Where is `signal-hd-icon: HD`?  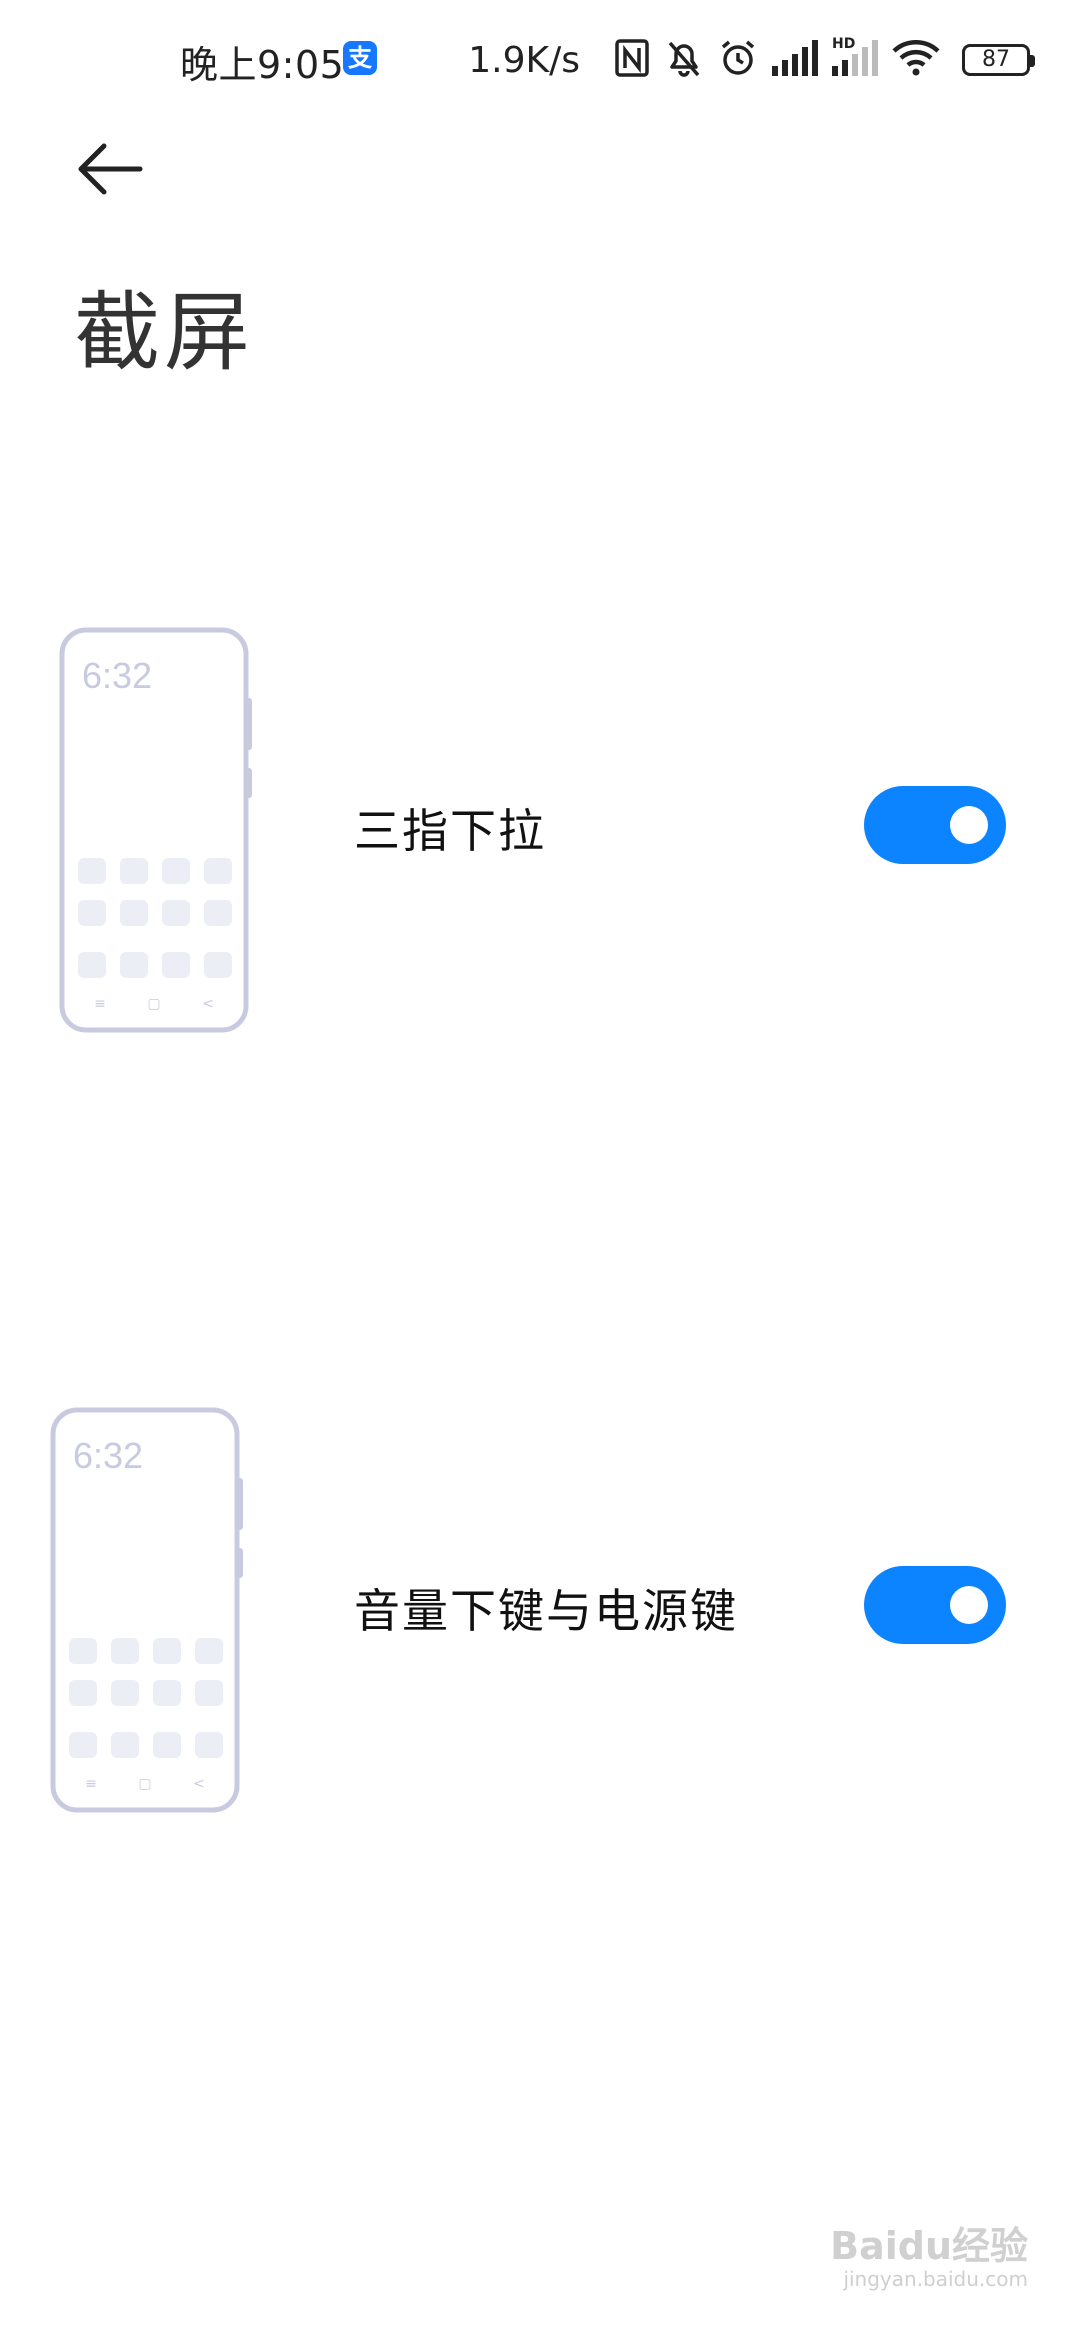 signal-hd-icon: HD is located at coordinates (855, 58).